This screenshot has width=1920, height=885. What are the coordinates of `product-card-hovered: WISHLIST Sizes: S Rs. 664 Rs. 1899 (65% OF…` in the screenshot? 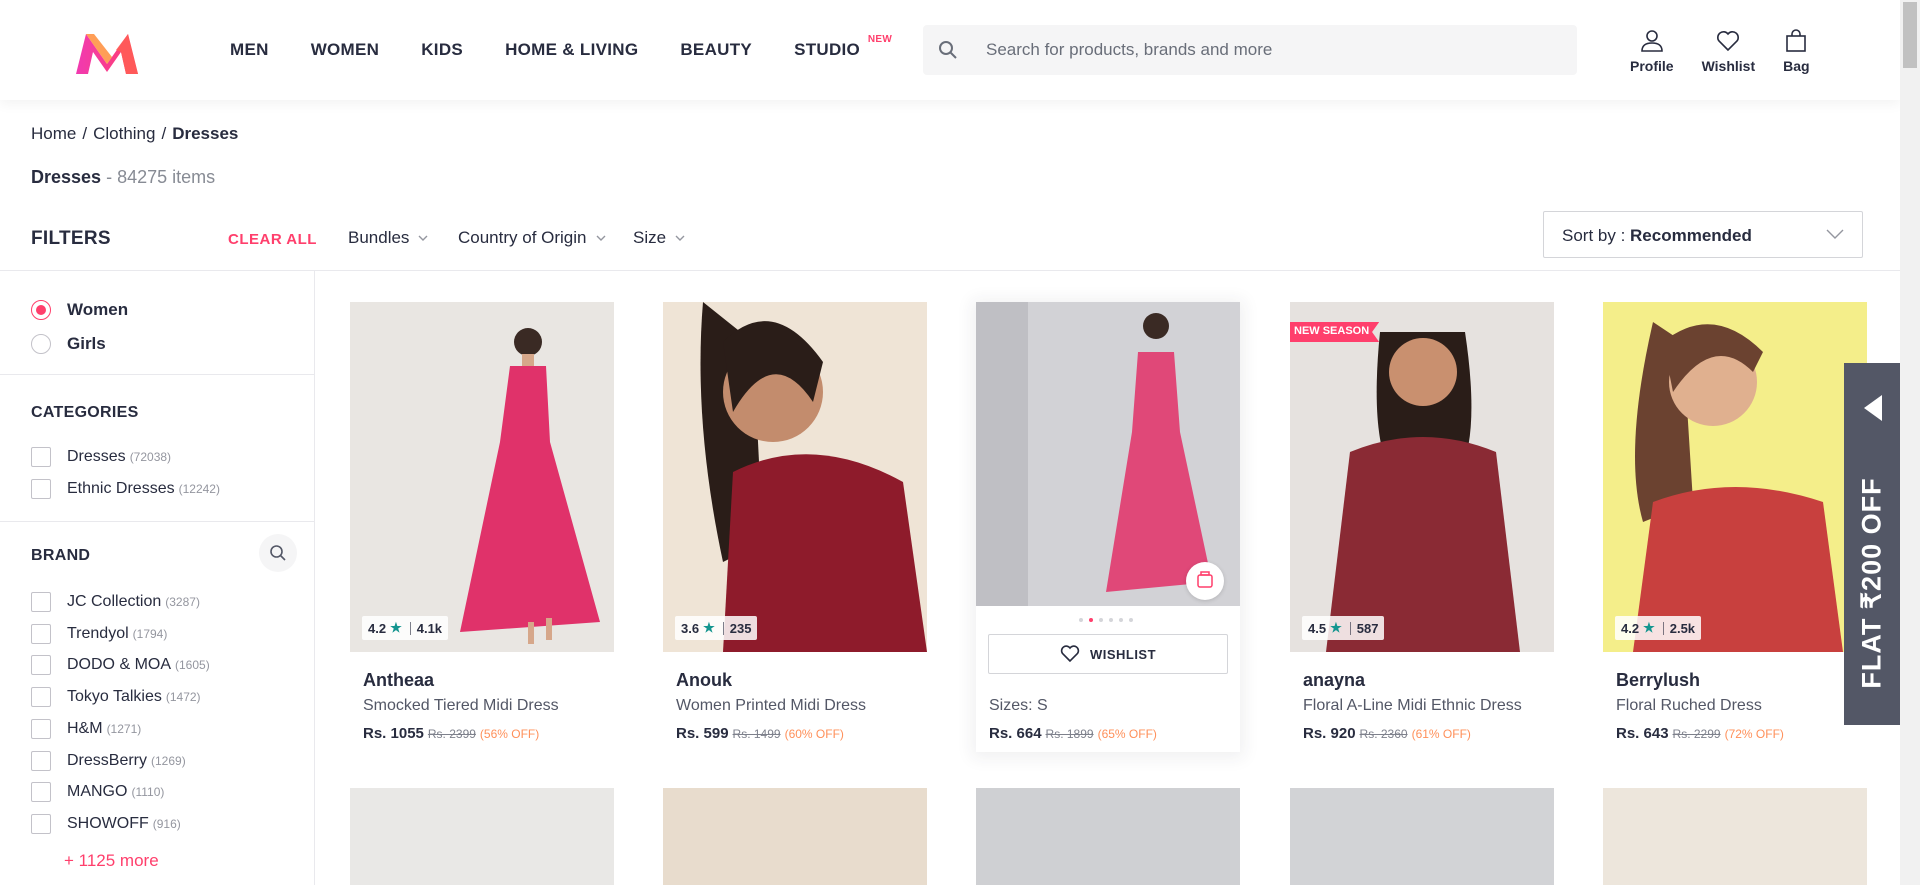 It's located at (1108, 527).